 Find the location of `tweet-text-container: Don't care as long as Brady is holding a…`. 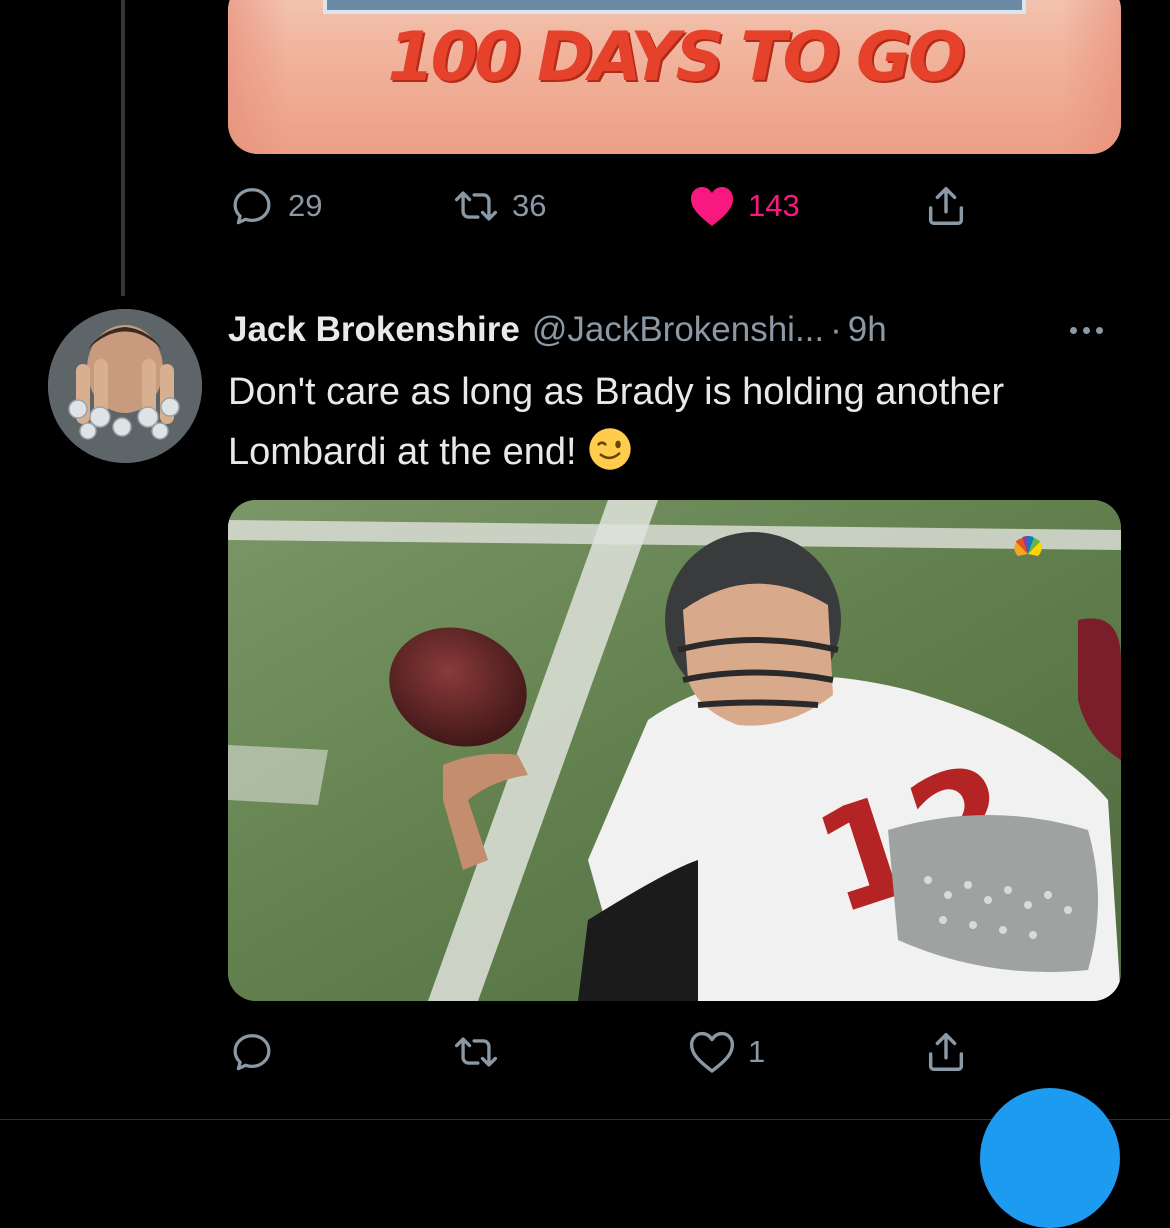

tweet-text-container: Don't care as long as Brady is holding a… is located at coordinates (668, 422).